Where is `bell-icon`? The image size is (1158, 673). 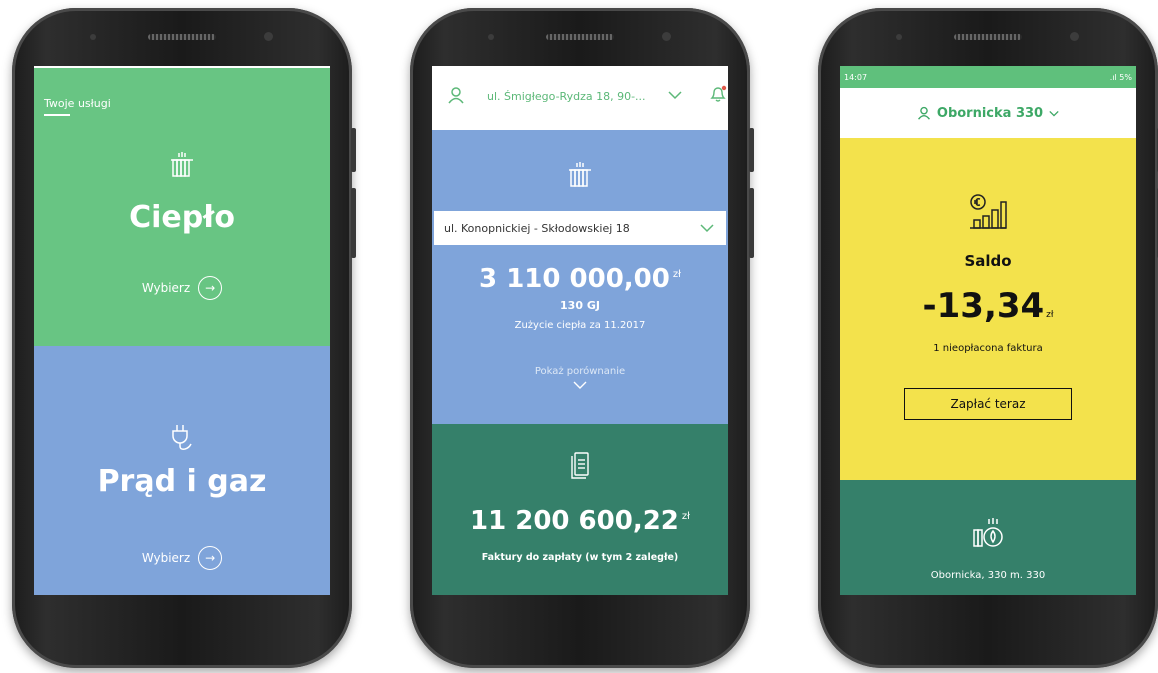
bell-icon is located at coordinates (718, 94).